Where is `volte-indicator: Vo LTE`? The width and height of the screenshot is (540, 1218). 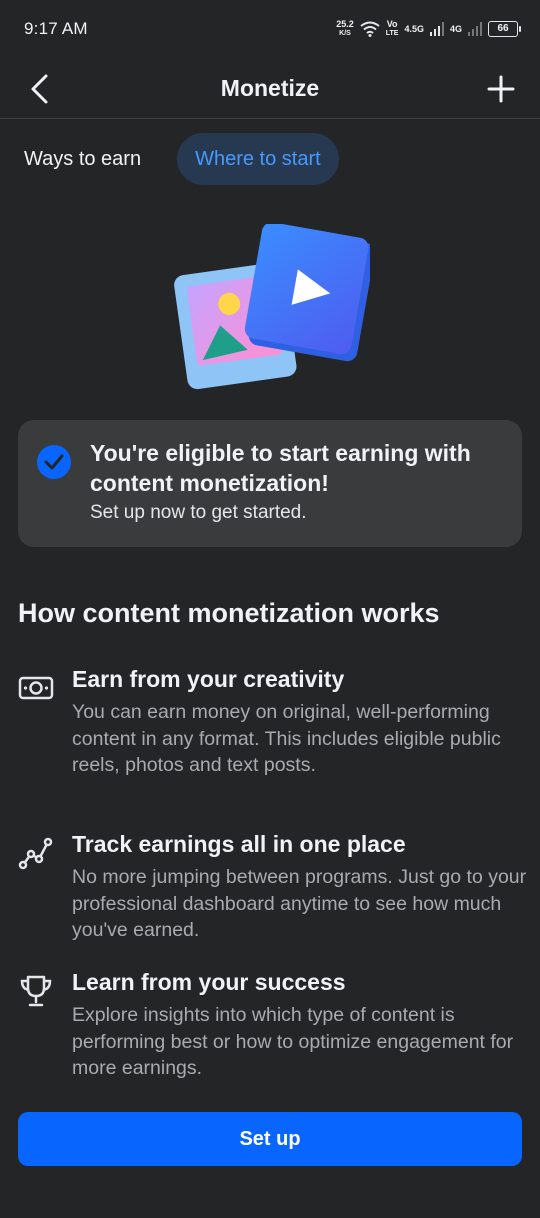
volte-indicator: Vo LTE is located at coordinates (392, 29).